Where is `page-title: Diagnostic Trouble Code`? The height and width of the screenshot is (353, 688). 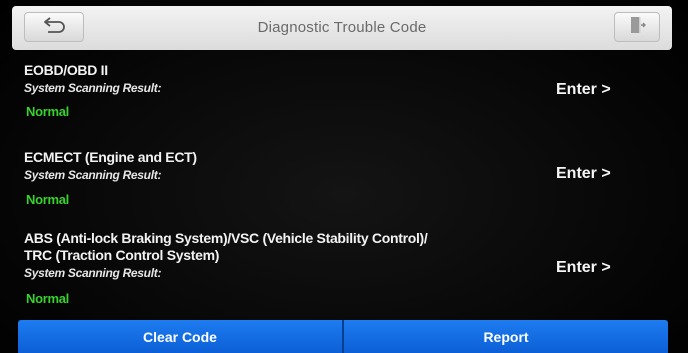
page-title: Diagnostic Trouble Code is located at coordinates (342, 27).